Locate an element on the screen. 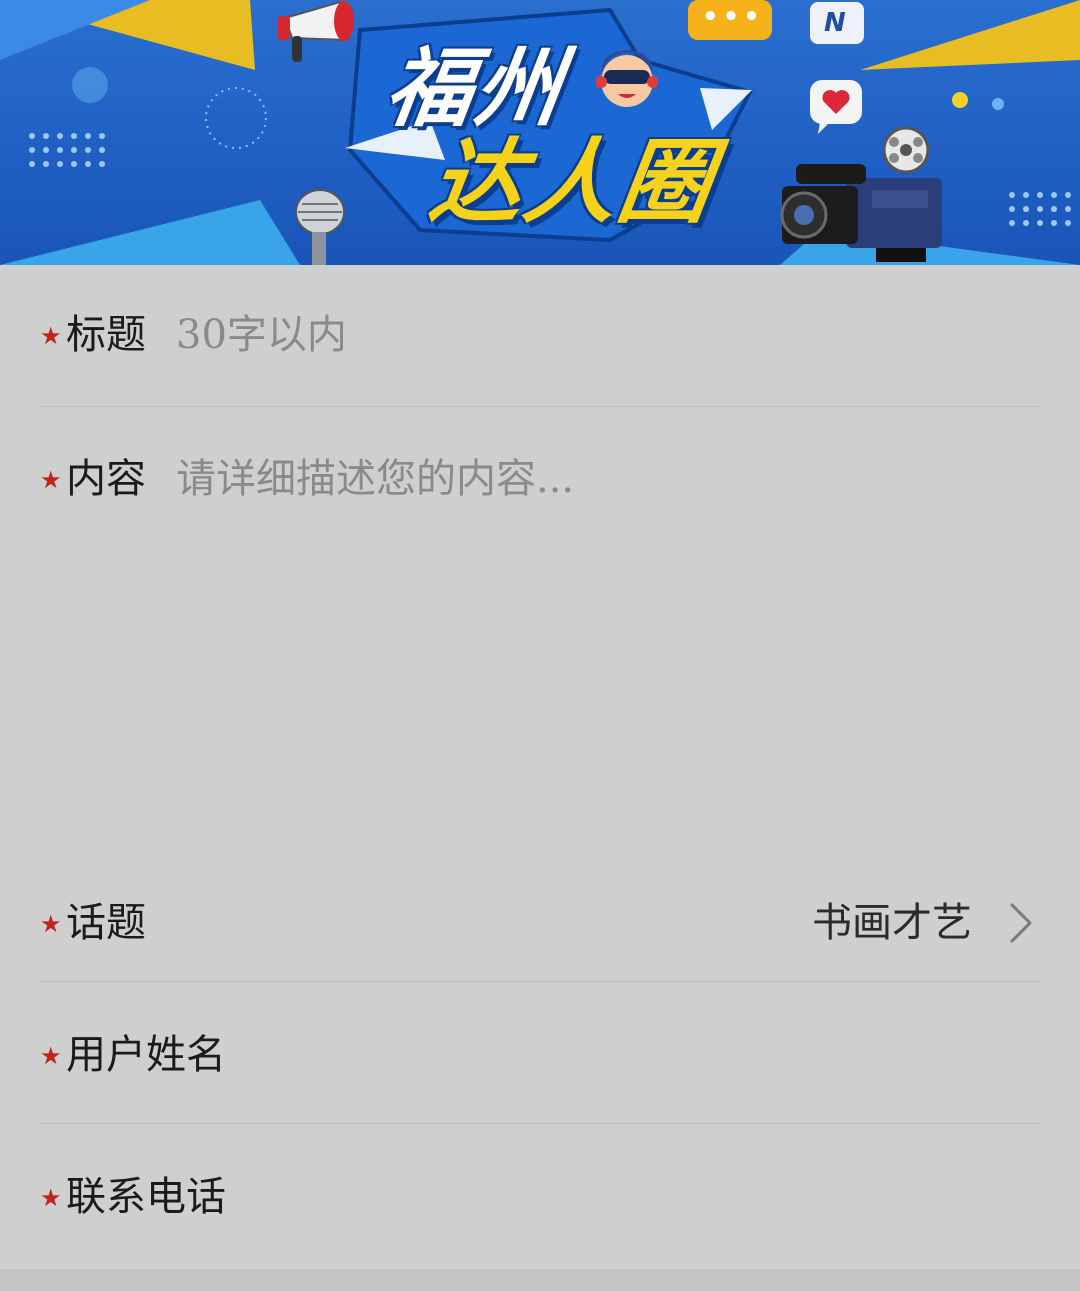 The image size is (1080, 1291). title-label: 标题 is located at coordinates (106, 335).